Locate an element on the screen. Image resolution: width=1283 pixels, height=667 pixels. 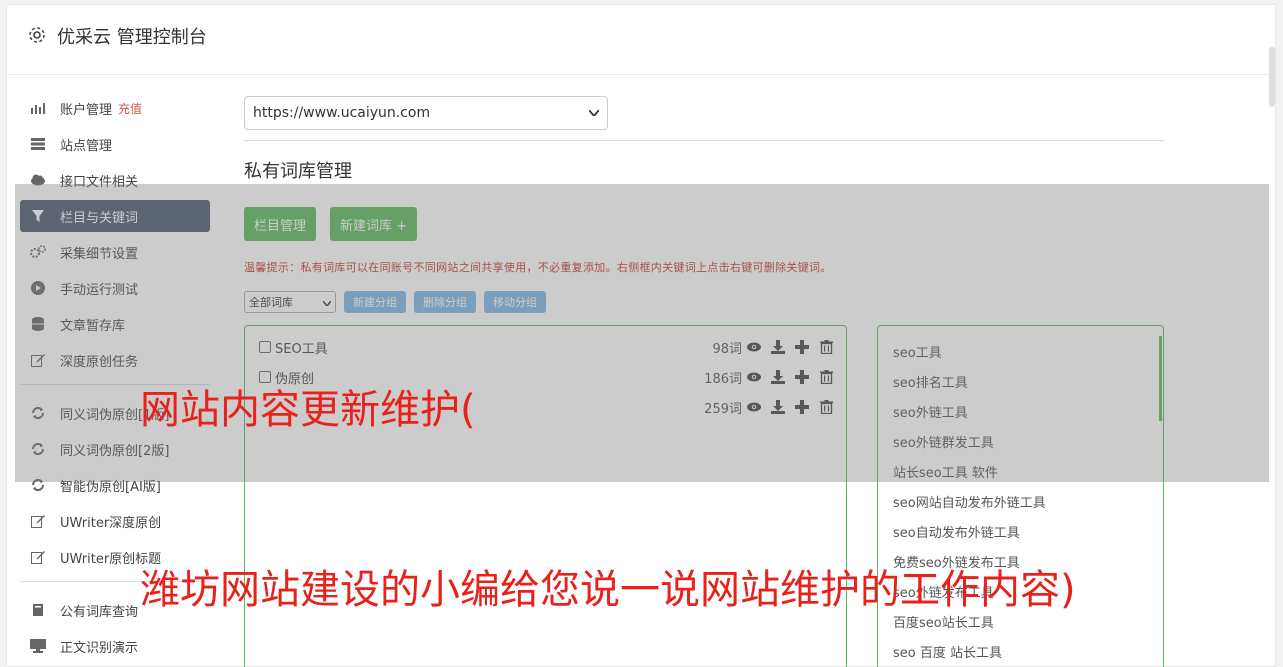
page-scrollbar is located at coordinates (1272, 77).